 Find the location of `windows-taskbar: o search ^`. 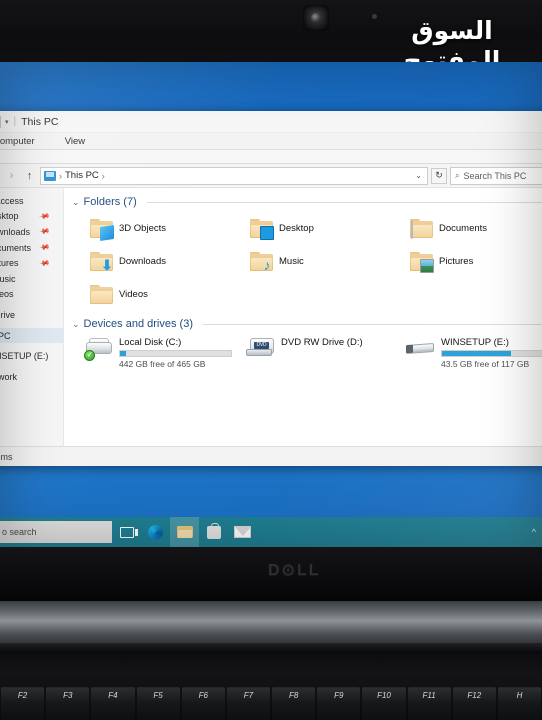

windows-taskbar: o search ^ is located at coordinates (271, 532).